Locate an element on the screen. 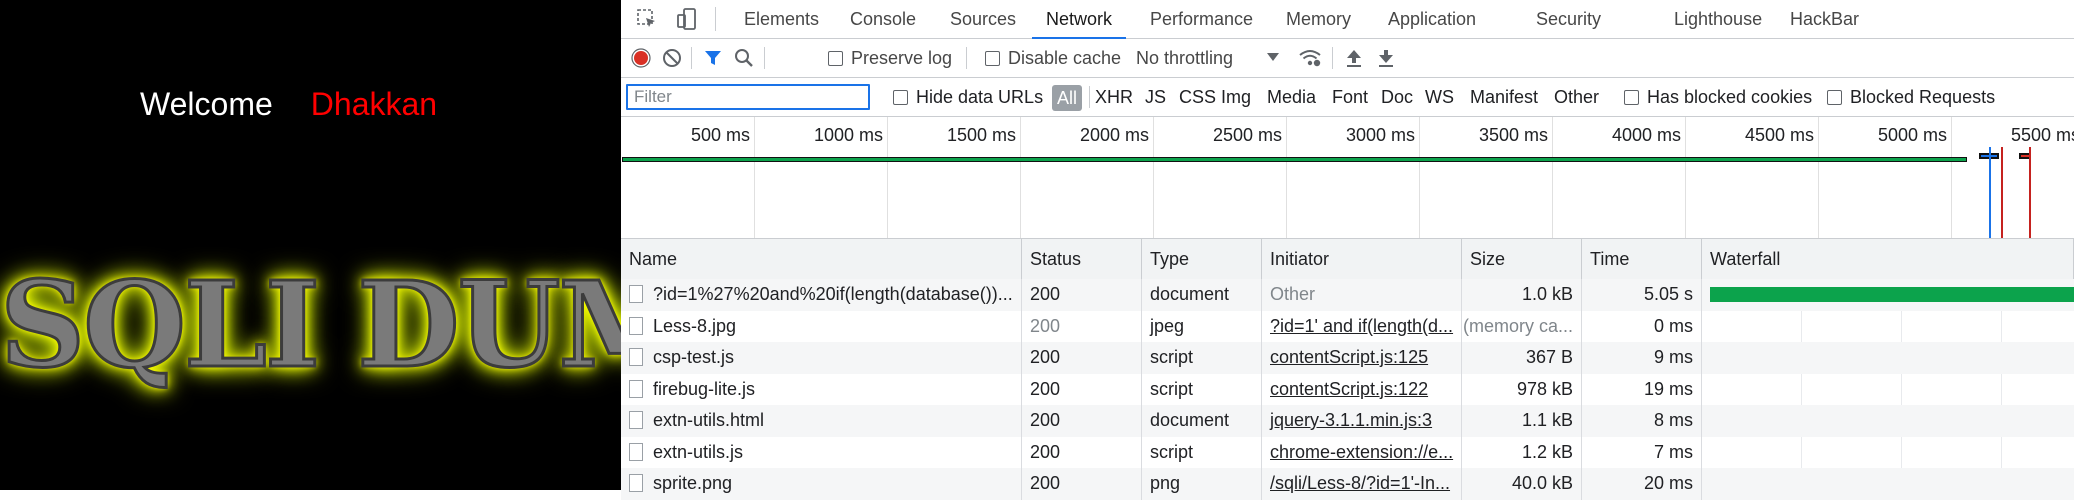  filter-type-ws: WS is located at coordinates (1439, 97).